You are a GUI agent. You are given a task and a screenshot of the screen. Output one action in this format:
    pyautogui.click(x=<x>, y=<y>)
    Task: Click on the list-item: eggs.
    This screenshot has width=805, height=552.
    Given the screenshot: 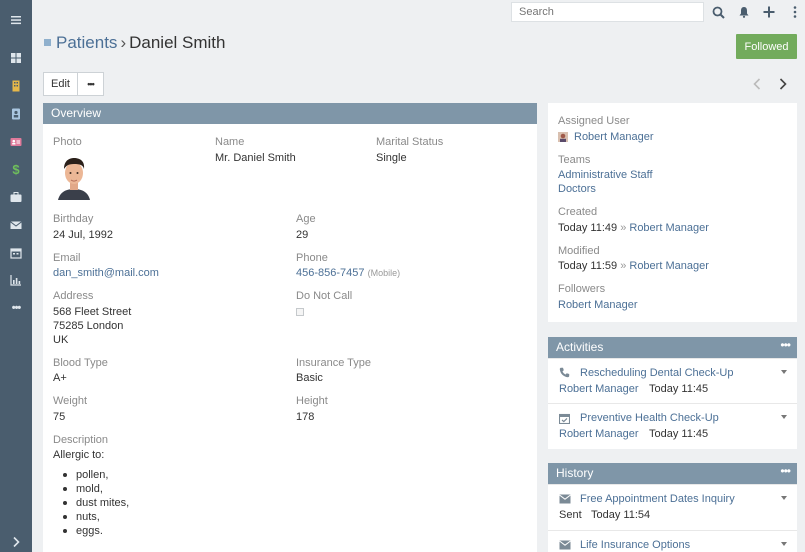 What is the action you would take?
    pyautogui.click(x=91, y=531)
    